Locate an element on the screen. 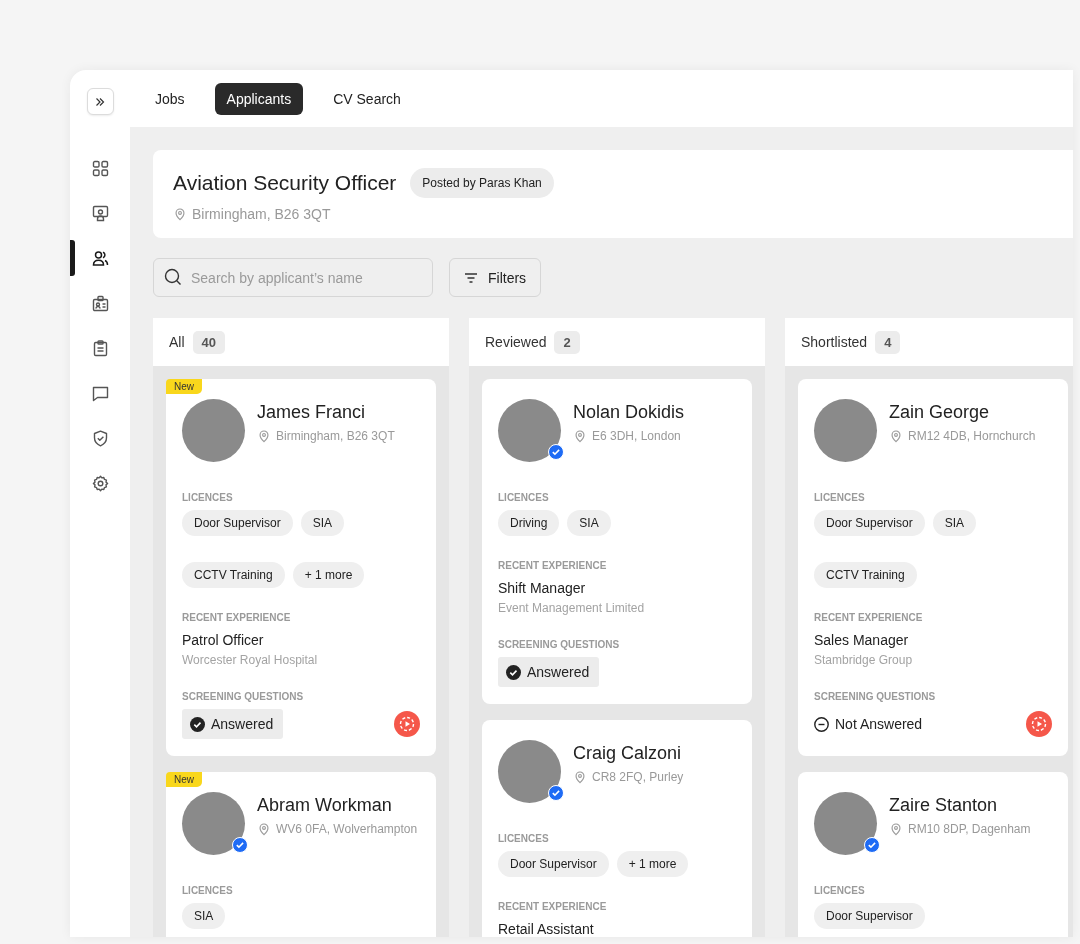 The image size is (1080, 944). applicant-card: Zaire Stanton RM10 8DP, Dagenham LICENCES Door Supervisor is located at coordinates (933, 854).